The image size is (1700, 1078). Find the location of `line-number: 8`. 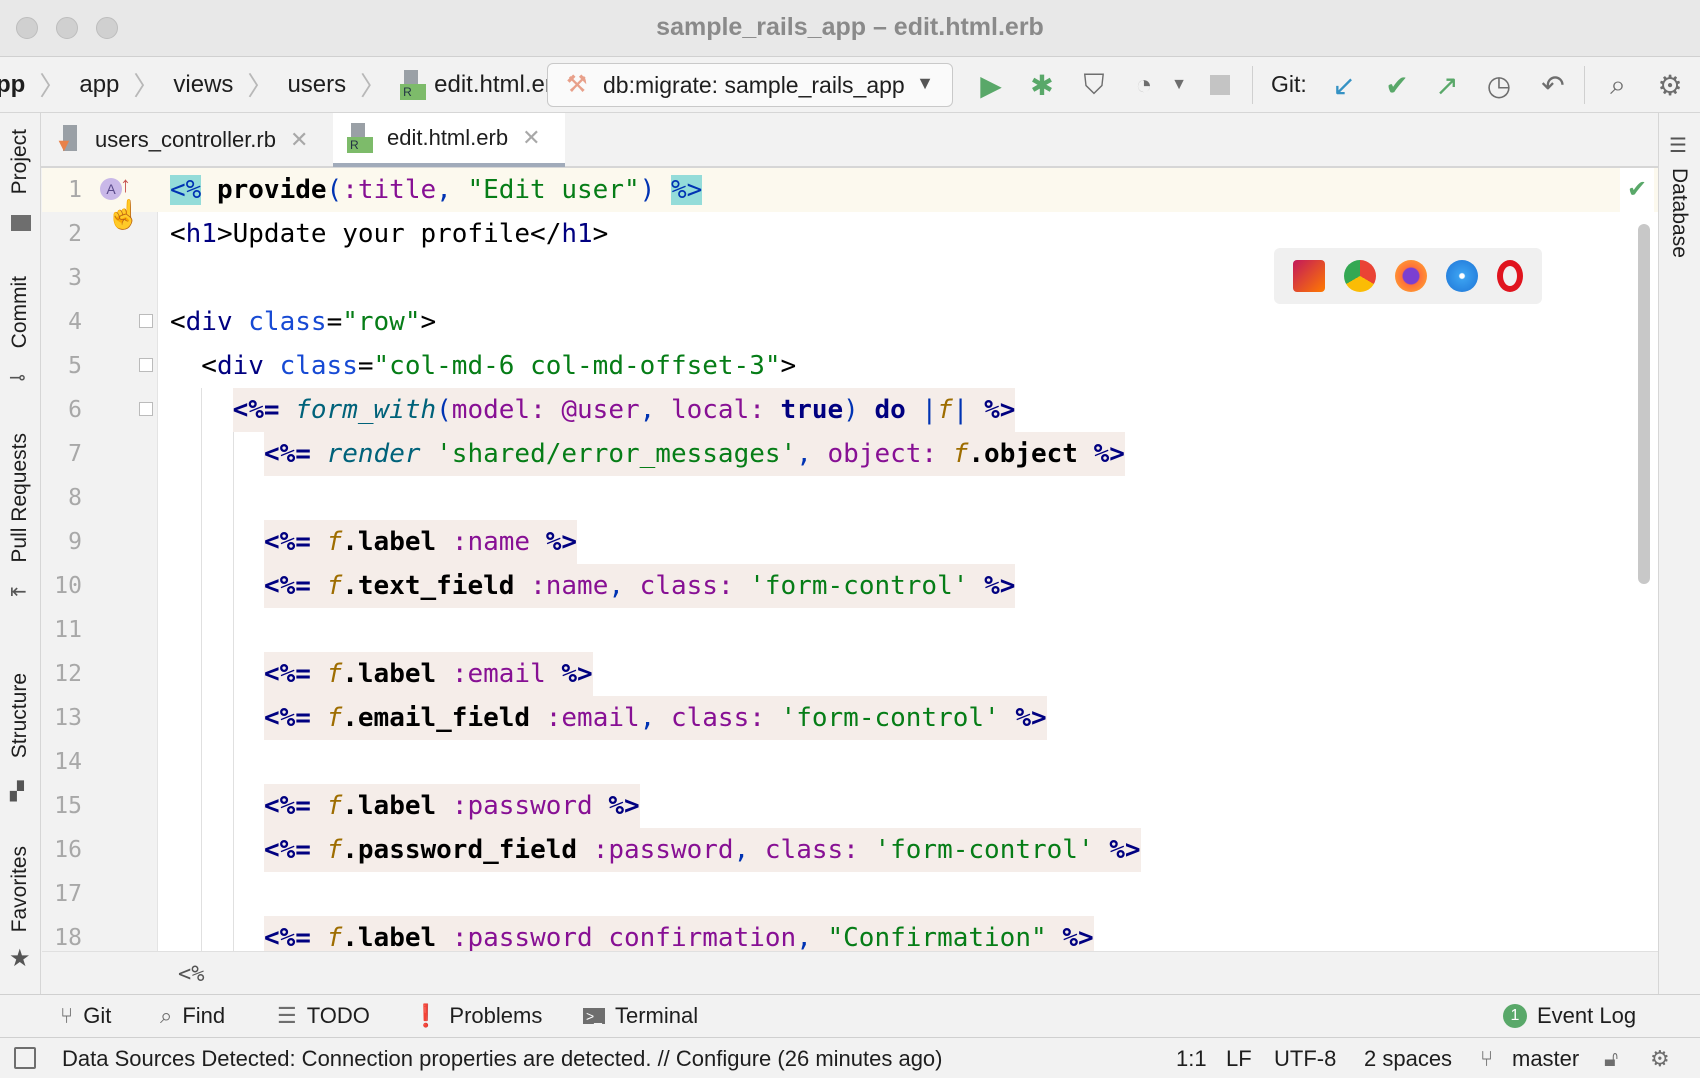

line-number: 8 is located at coordinates (75, 498).